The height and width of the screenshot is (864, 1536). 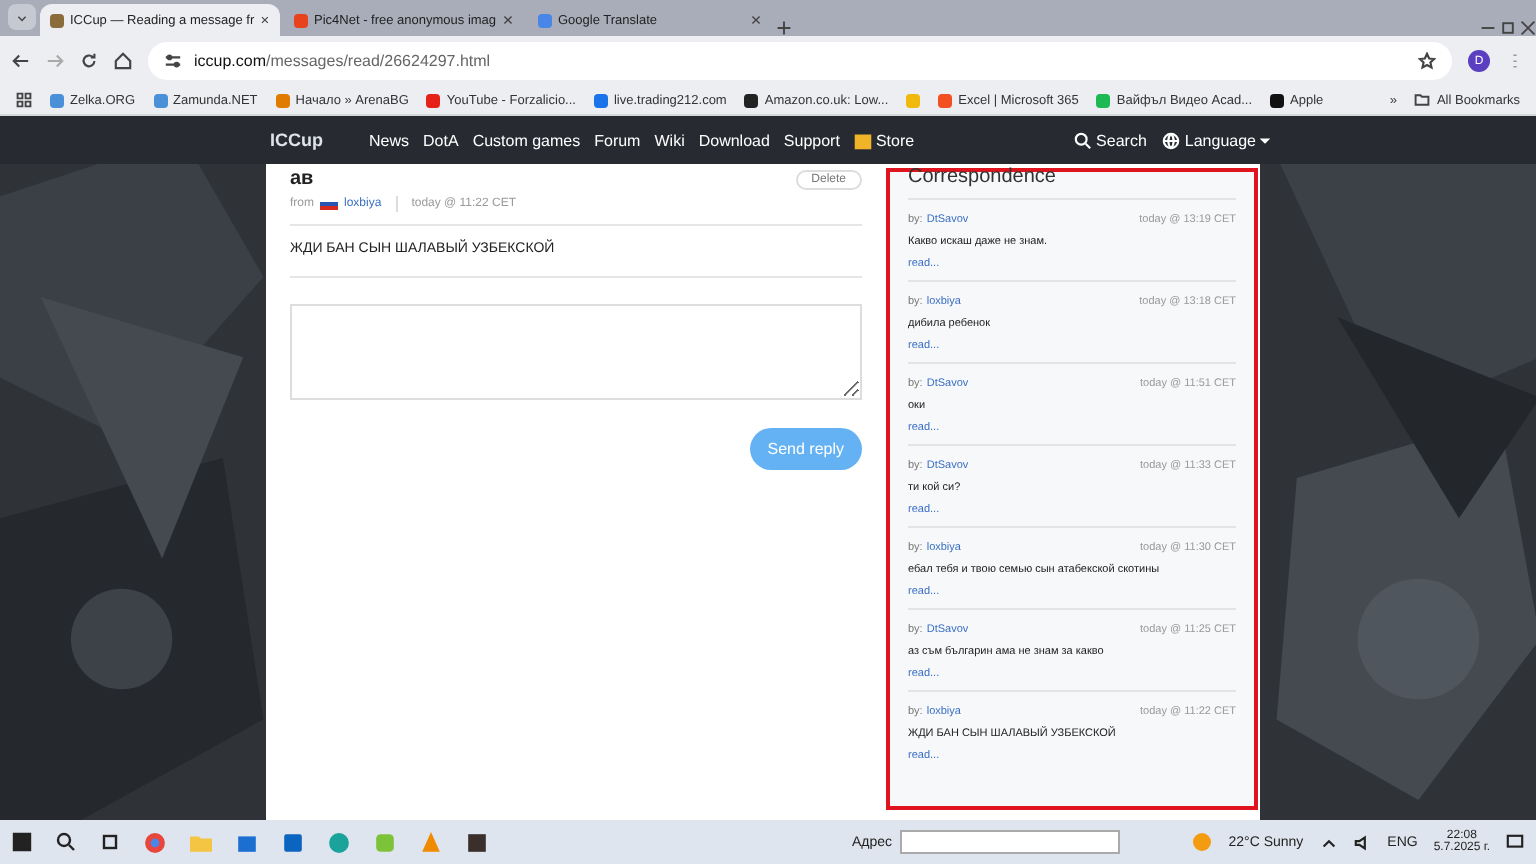 I want to click on back-arrow-icon, so click(x=21, y=61).